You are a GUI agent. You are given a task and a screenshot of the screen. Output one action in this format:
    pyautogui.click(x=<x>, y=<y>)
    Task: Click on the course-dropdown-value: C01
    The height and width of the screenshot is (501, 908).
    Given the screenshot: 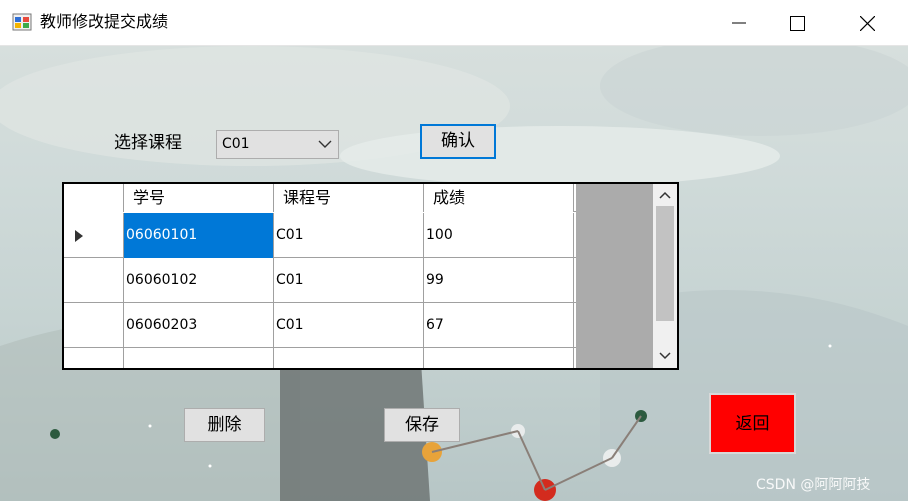 What is the action you would take?
    pyautogui.click(x=236, y=144)
    